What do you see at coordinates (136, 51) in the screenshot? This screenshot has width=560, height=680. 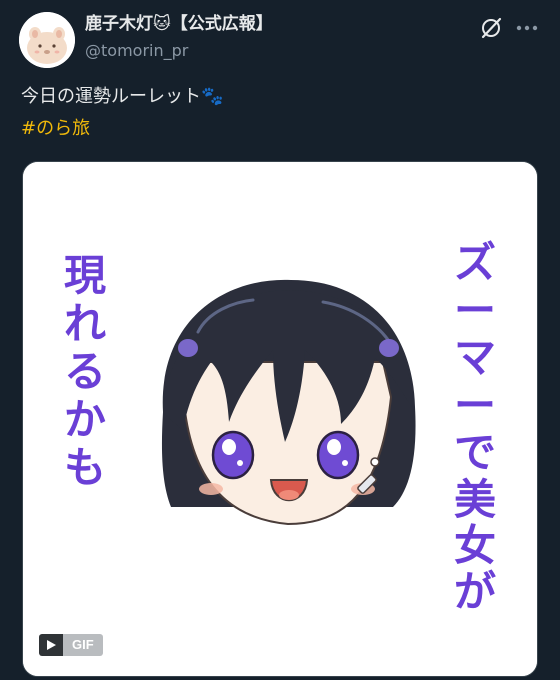 I see `handle: @tomorin_pr` at bounding box center [136, 51].